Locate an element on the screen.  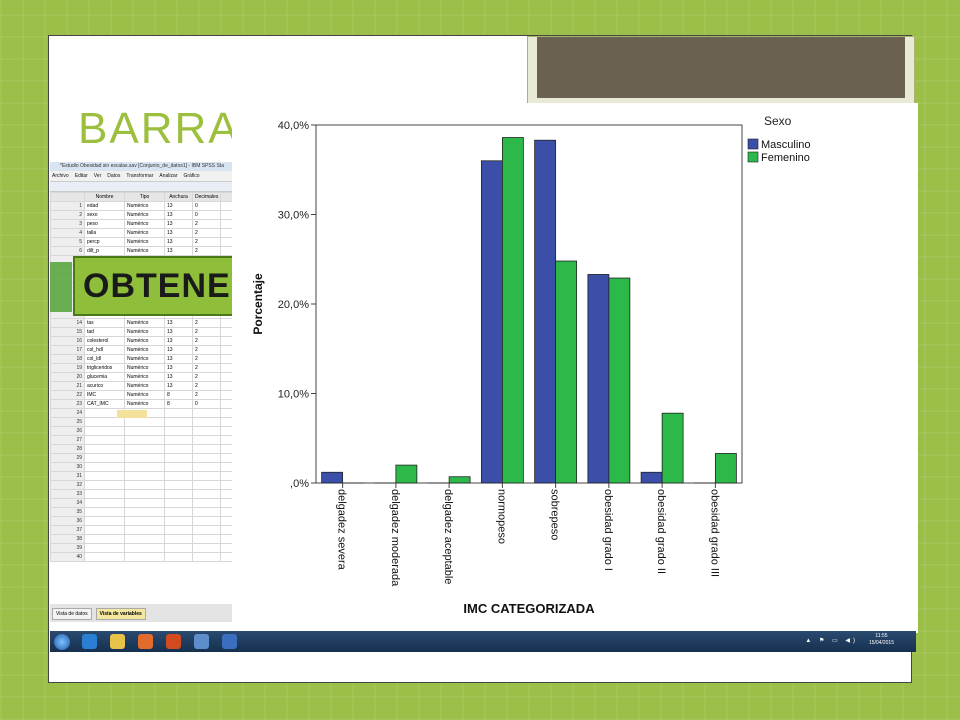
row-number: 23 is located at coordinates (67, 404).